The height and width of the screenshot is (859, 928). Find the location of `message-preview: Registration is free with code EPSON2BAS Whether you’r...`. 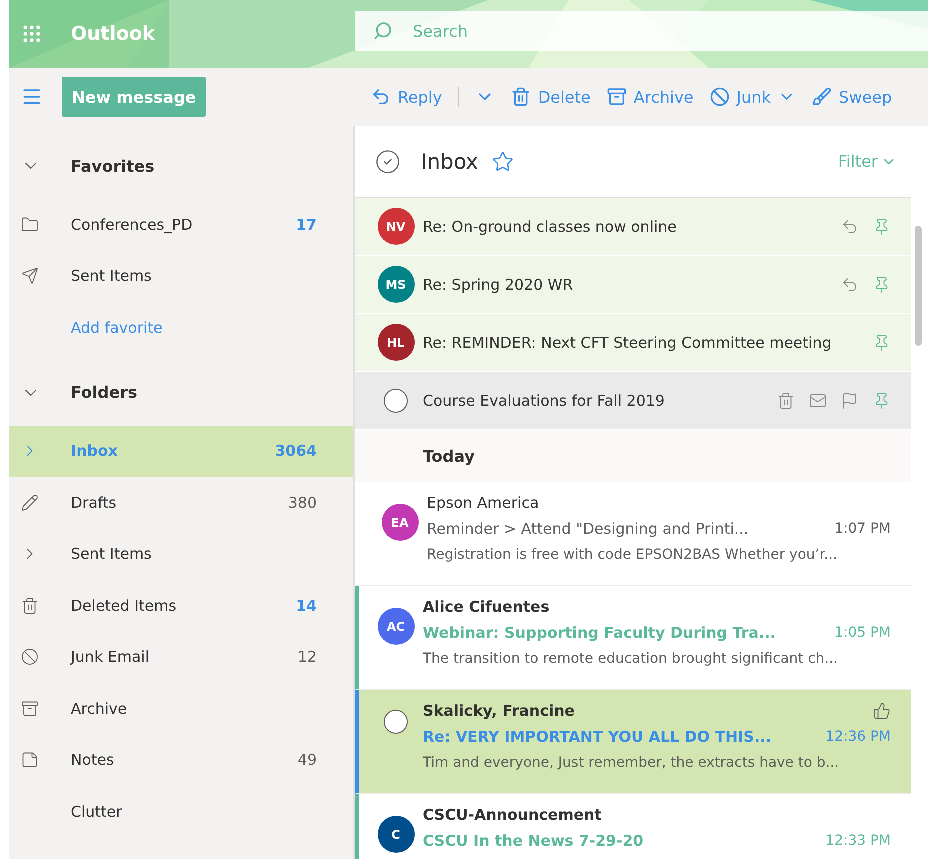

message-preview: Registration is free with code EPSON2BAS Whether you’r... is located at coordinates (632, 555).